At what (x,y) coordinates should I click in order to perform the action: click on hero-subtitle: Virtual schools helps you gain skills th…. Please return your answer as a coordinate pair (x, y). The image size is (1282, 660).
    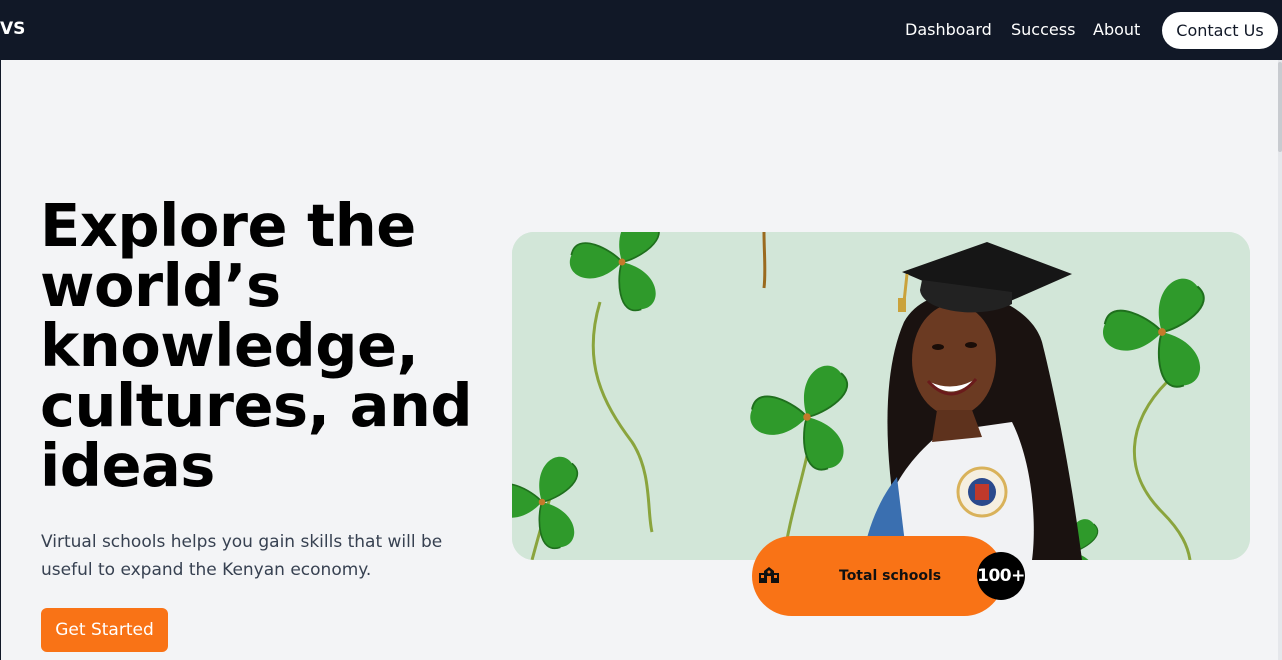
    Looking at the image, I should click on (242, 556).